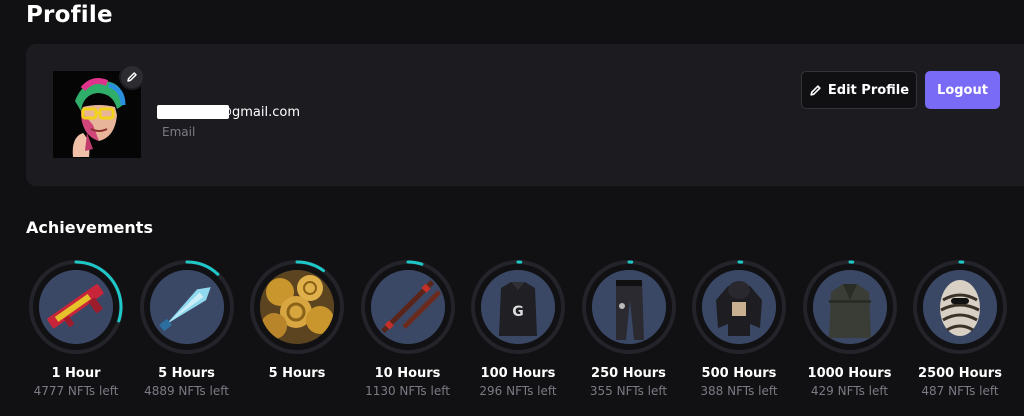  What do you see at coordinates (407, 391) in the screenshot?
I see `achievement-remaining: 1130 NFTs left` at bounding box center [407, 391].